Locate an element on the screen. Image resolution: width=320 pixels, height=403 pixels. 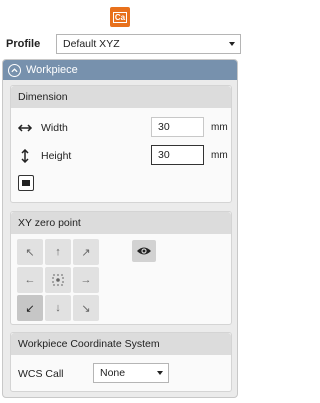
wcs-call-select: None is located at coordinates (131, 373).